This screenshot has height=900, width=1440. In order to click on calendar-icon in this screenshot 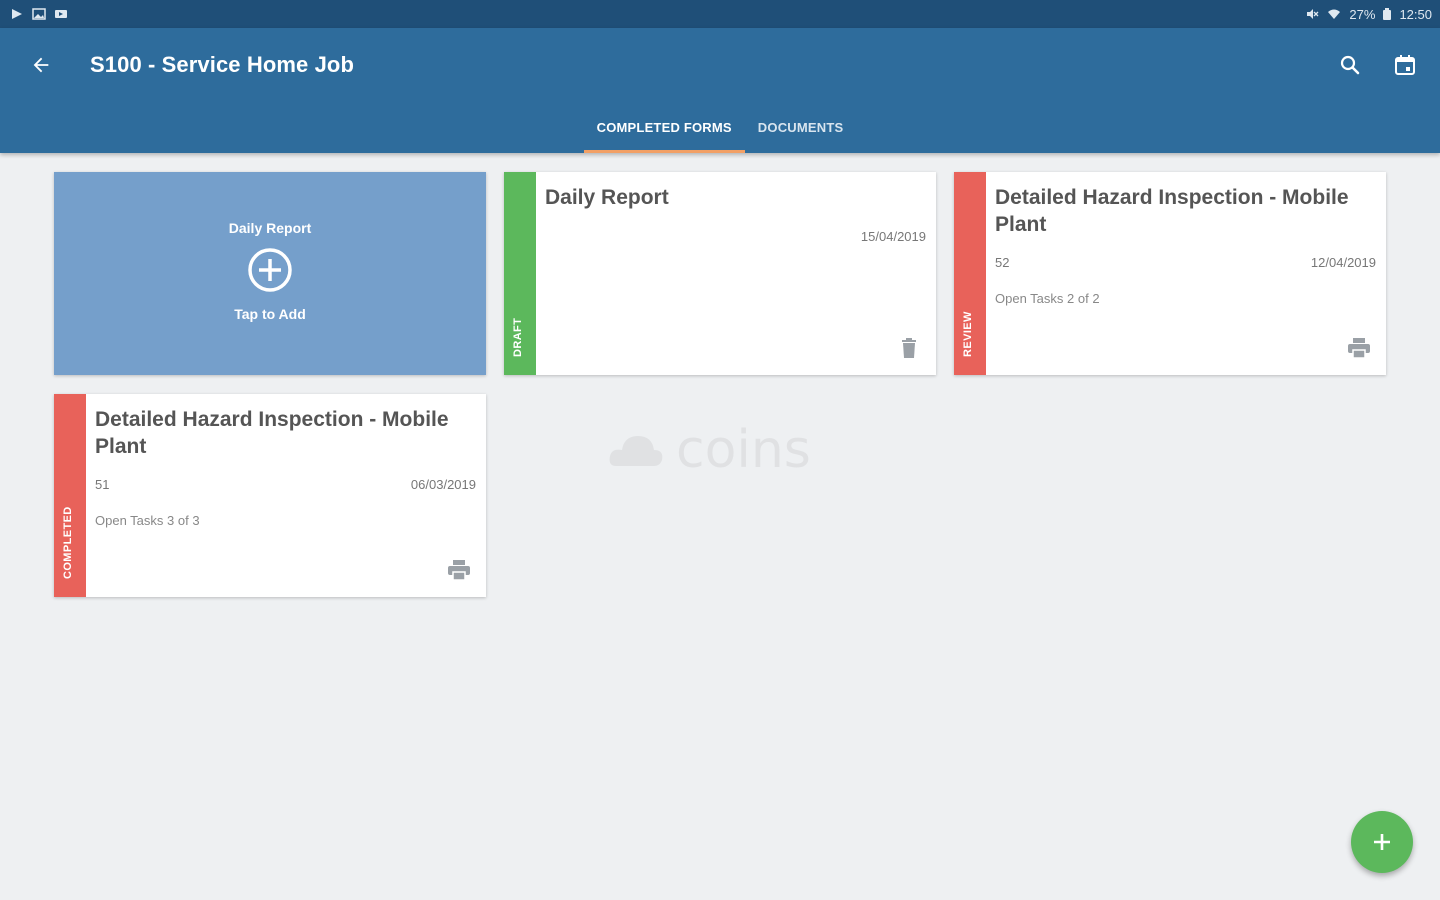, I will do `click(1405, 65)`.